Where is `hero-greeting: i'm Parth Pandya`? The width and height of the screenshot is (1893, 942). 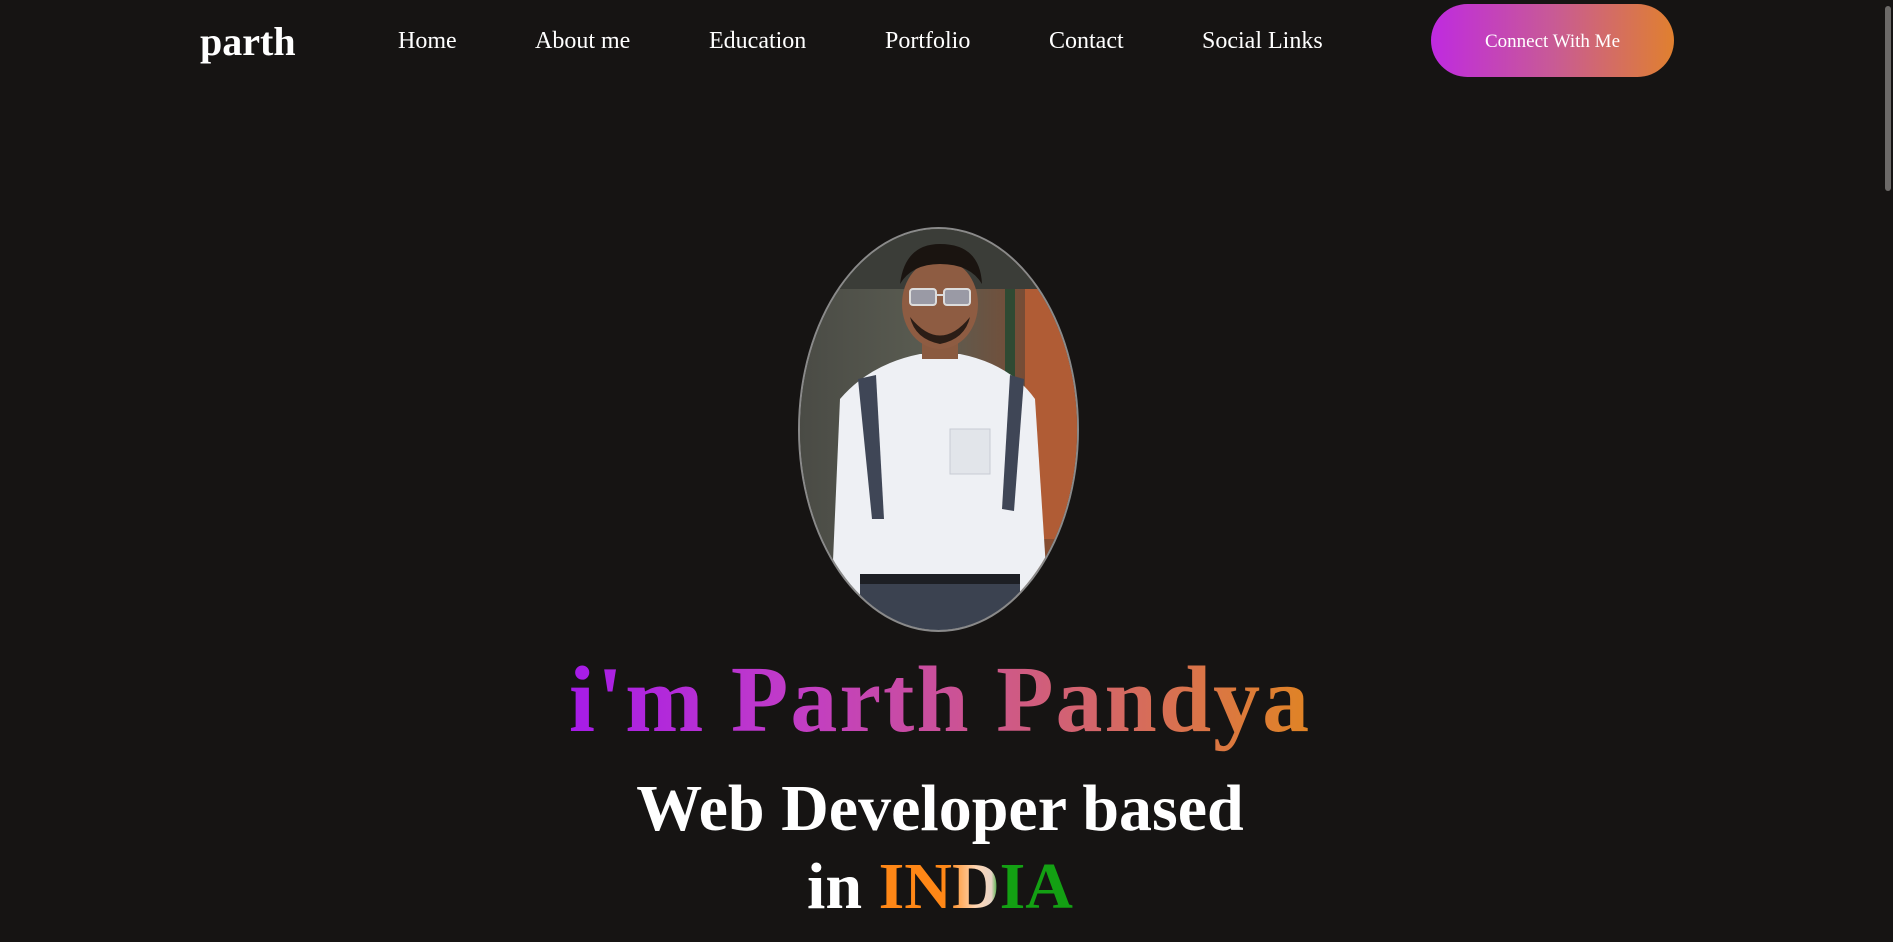
hero-greeting: i'm Parth Pandya is located at coordinates (940, 700).